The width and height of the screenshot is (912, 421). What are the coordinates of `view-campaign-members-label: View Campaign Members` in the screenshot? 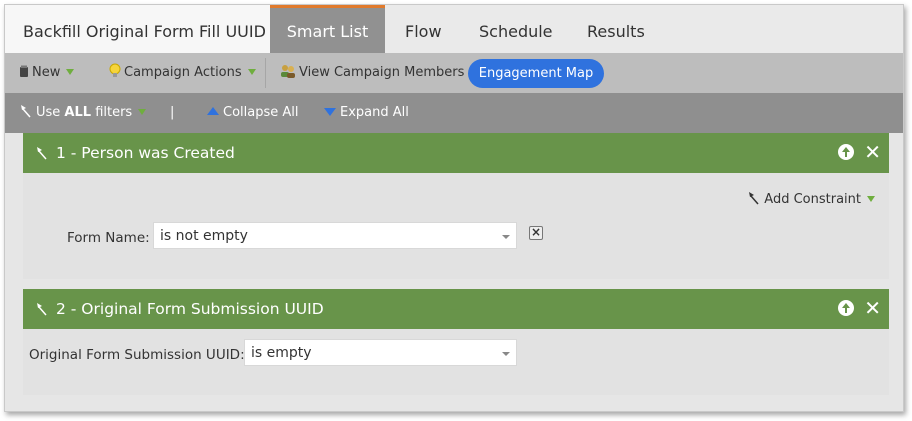 It's located at (382, 72).